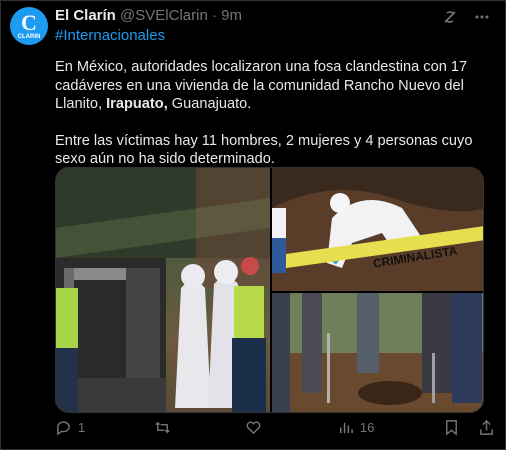  What do you see at coordinates (450, 17) in the screenshot?
I see `grok-icon` at bounding box center [450, 17].